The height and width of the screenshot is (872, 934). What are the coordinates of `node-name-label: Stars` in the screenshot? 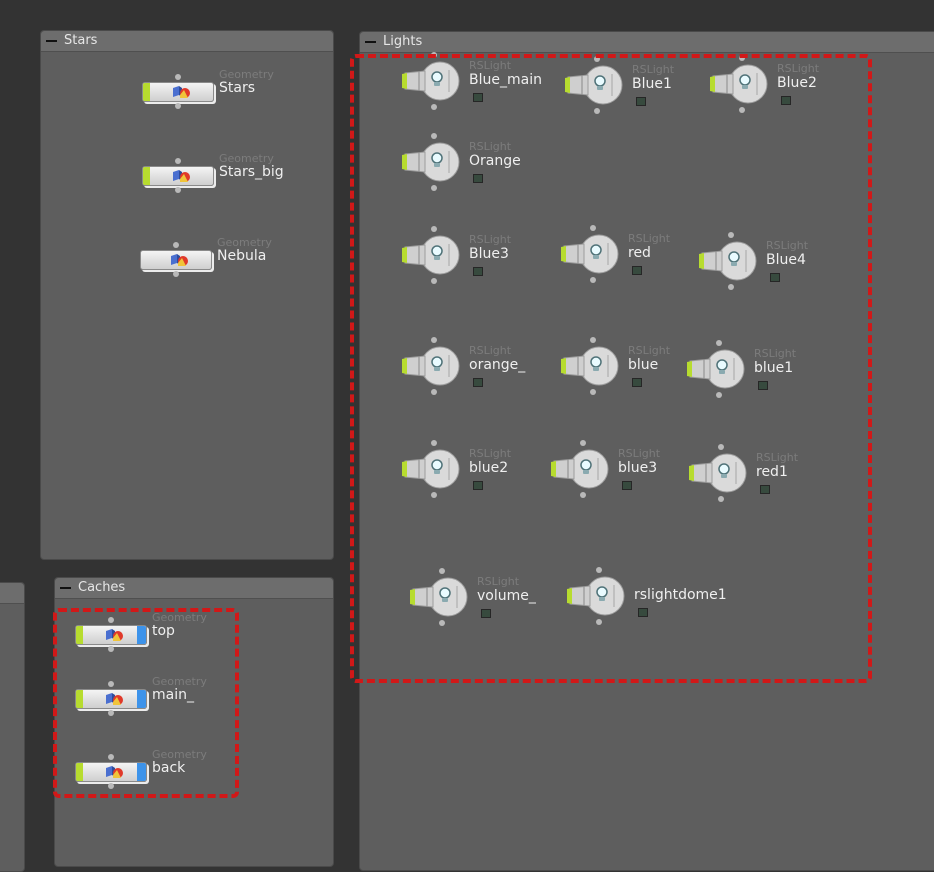 It's located at (237, 88).